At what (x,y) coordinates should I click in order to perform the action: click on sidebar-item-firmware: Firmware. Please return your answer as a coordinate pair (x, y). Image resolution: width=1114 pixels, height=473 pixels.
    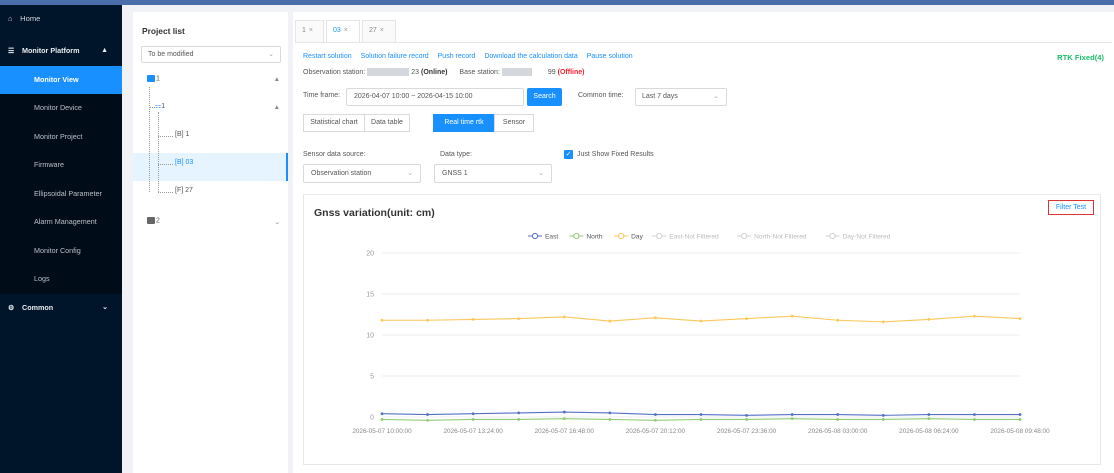
    Looking at the image, I should click on (61, 165).